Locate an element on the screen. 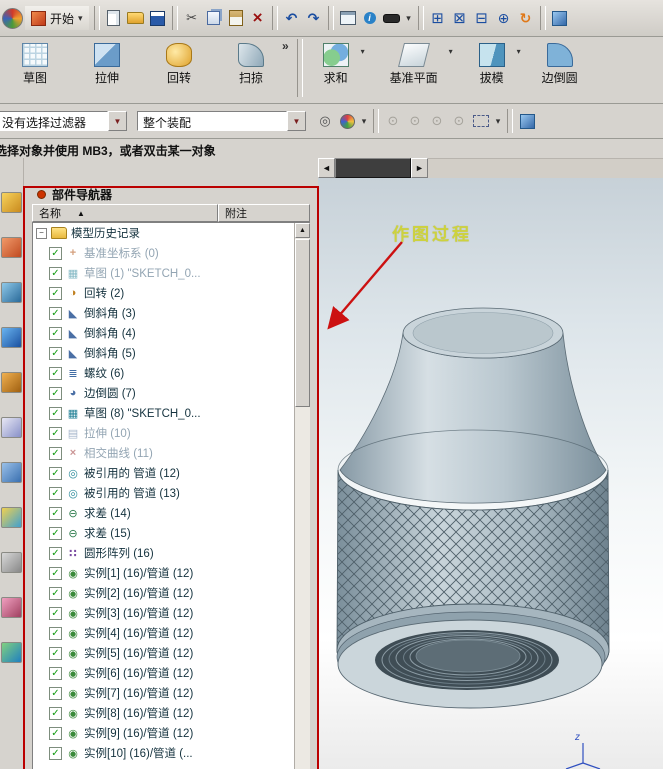  zoom-icon is located at coordinates (504, 18).